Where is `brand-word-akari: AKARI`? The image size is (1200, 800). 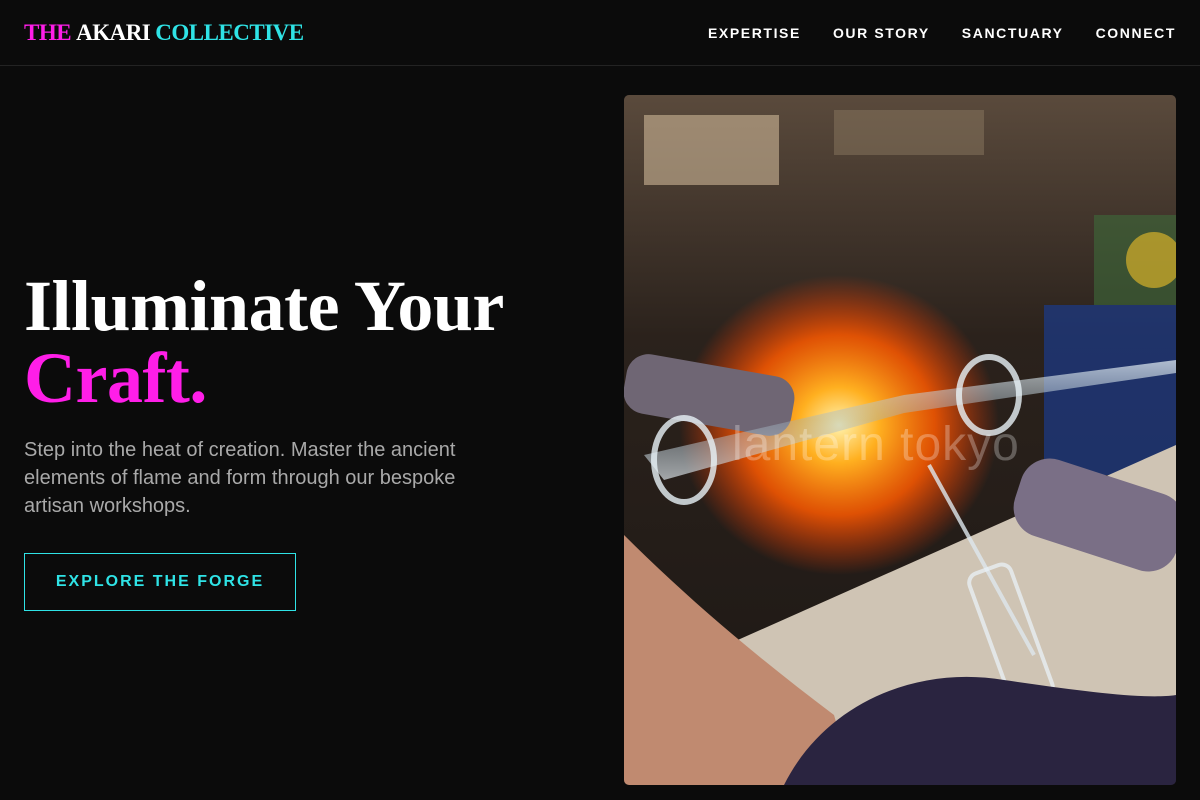
brand-word-akari: AKARI is located at coordinates (113, 32).